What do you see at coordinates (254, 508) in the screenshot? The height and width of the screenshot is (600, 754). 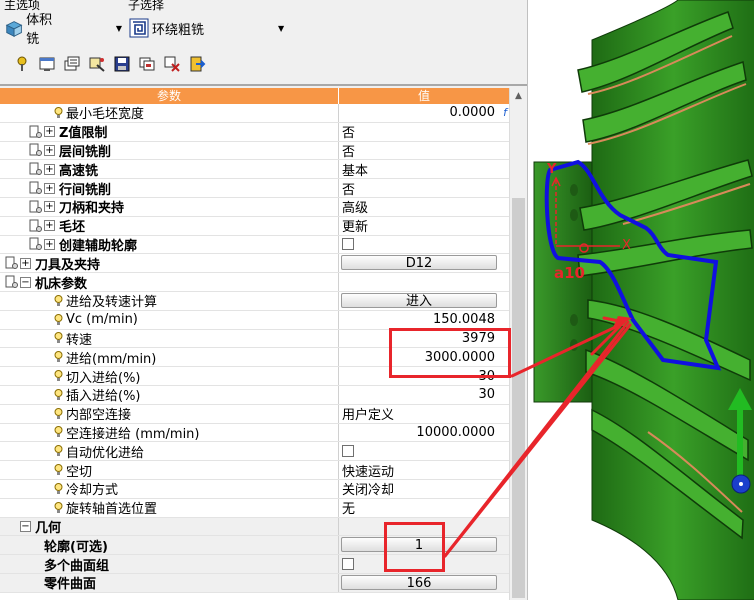 I see `table-row: 旋转轴首选位置 无` at bounding box center [254, 508].